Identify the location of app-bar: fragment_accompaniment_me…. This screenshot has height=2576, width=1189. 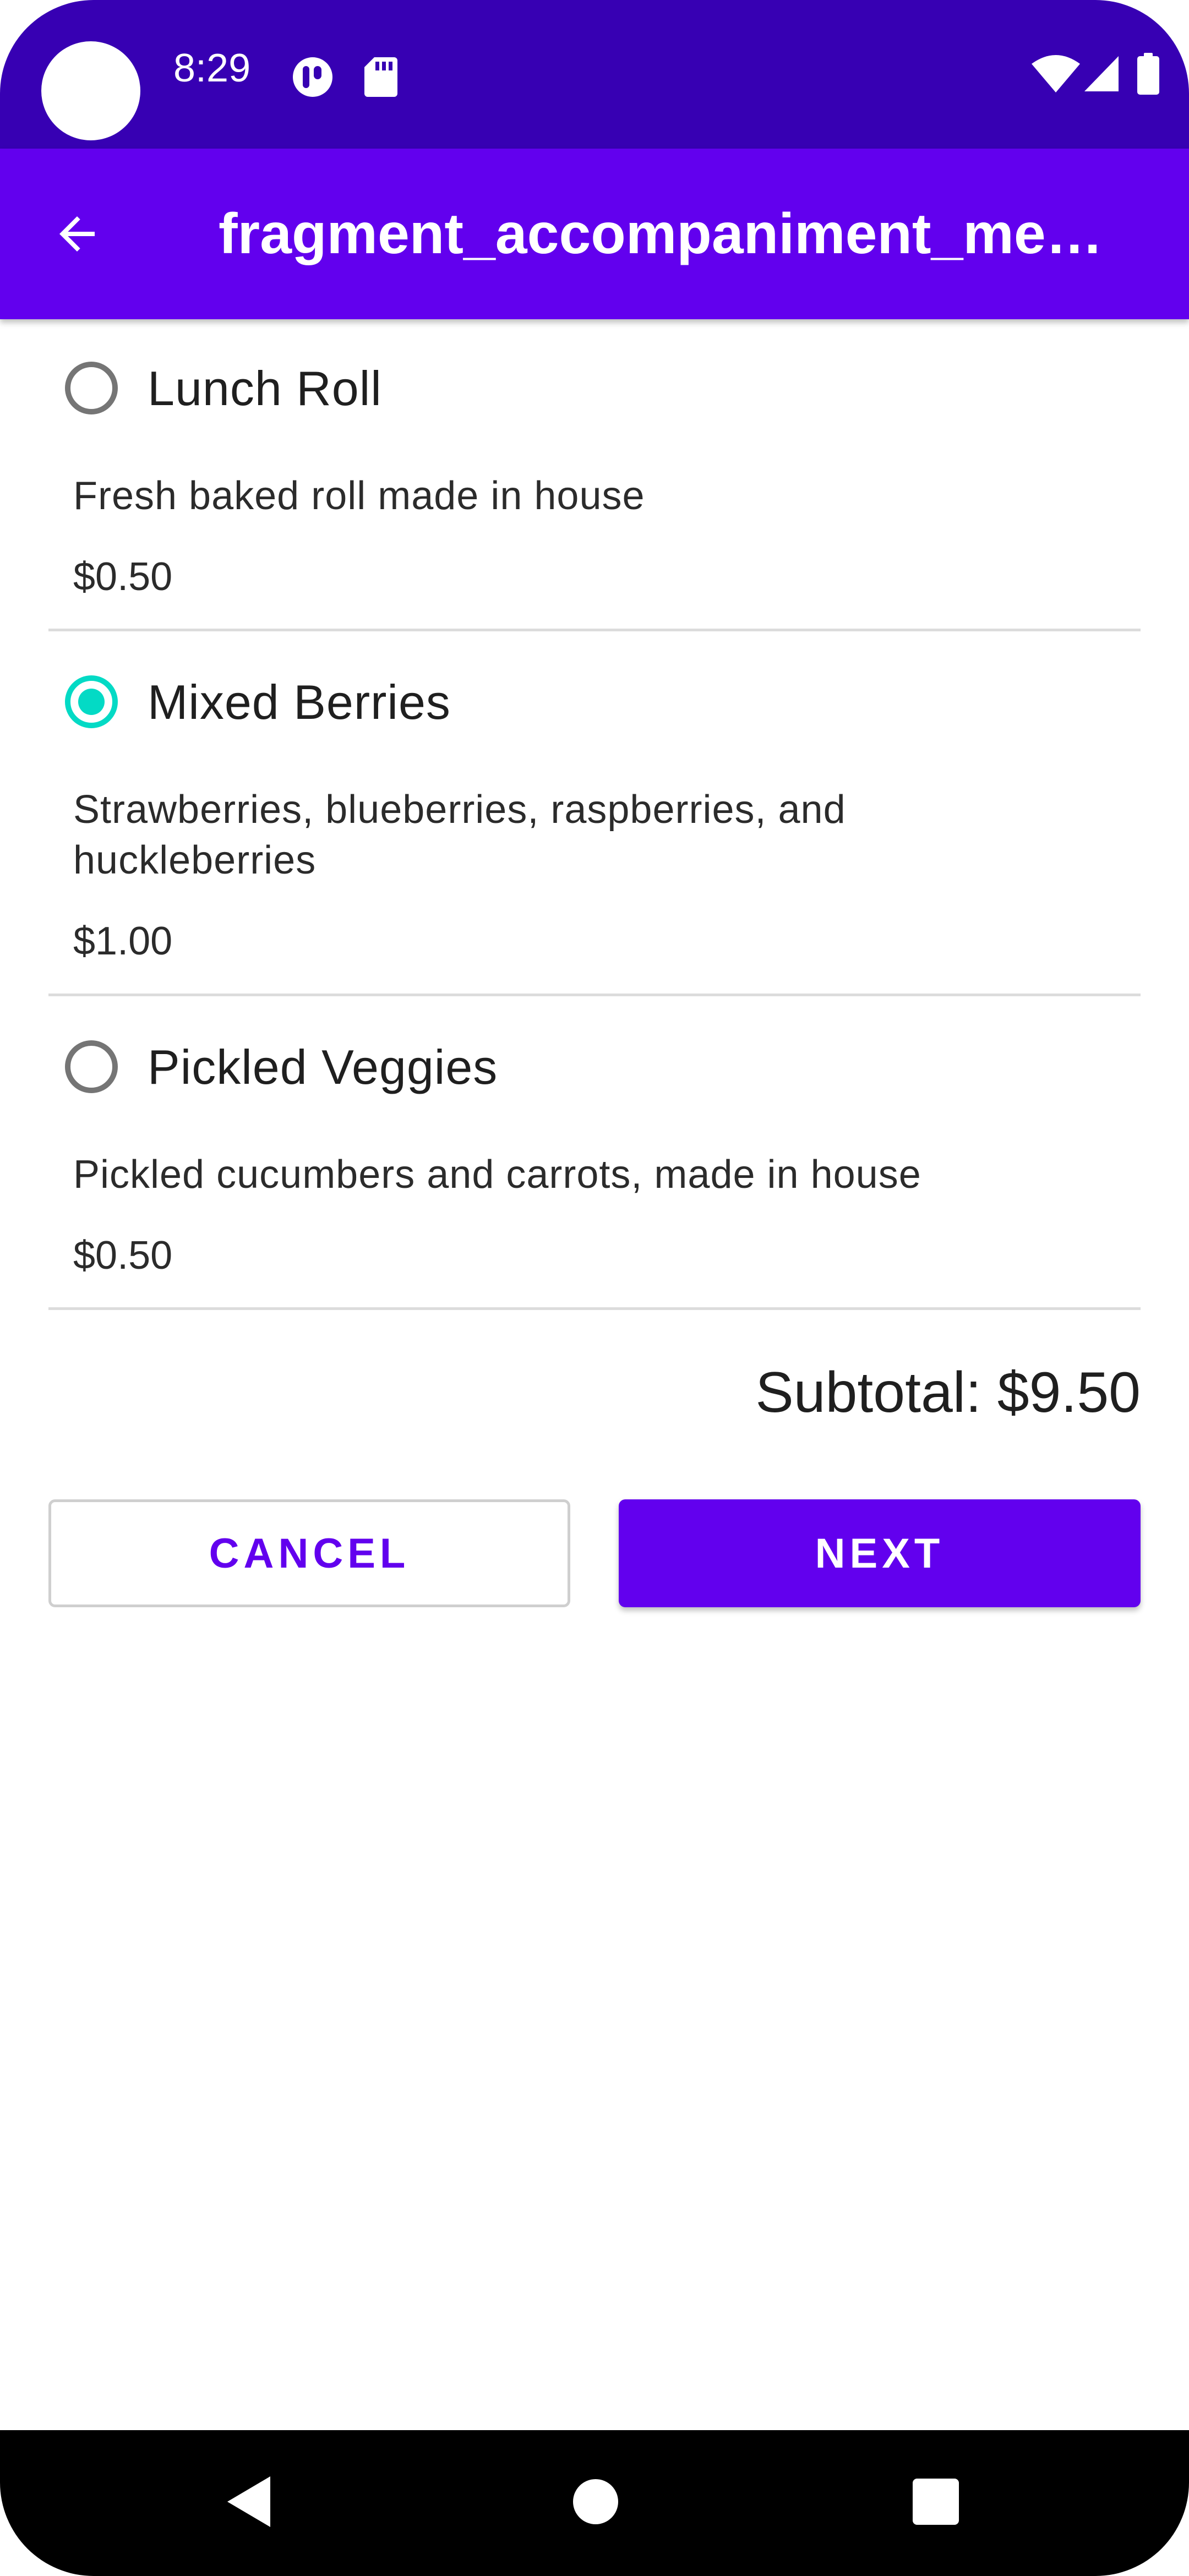
(594, 234).